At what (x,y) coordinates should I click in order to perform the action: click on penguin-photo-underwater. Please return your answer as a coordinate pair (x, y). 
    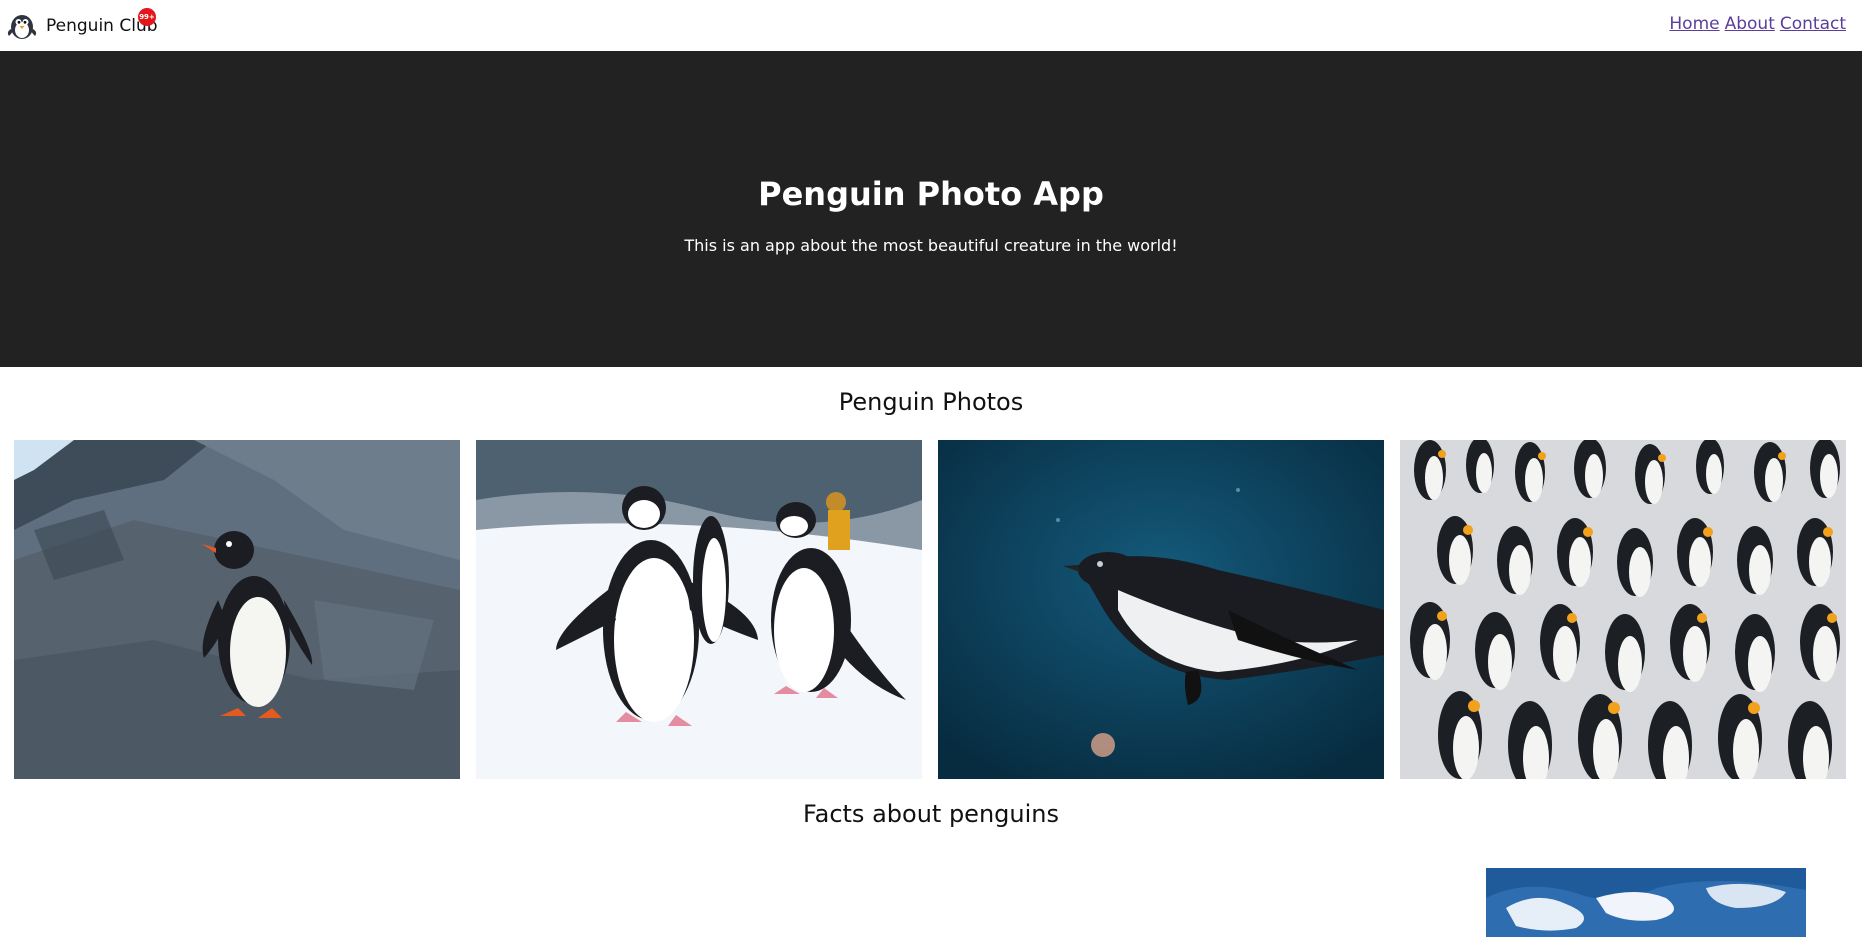
    Looking at the image, I should click on (1161, 609).